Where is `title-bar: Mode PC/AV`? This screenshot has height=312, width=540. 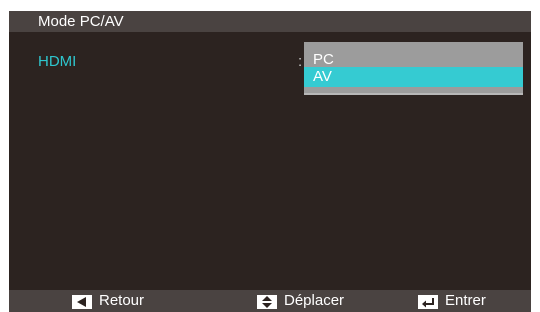
title-bar: Mode PC/AV is located at coordinates (270, 21).